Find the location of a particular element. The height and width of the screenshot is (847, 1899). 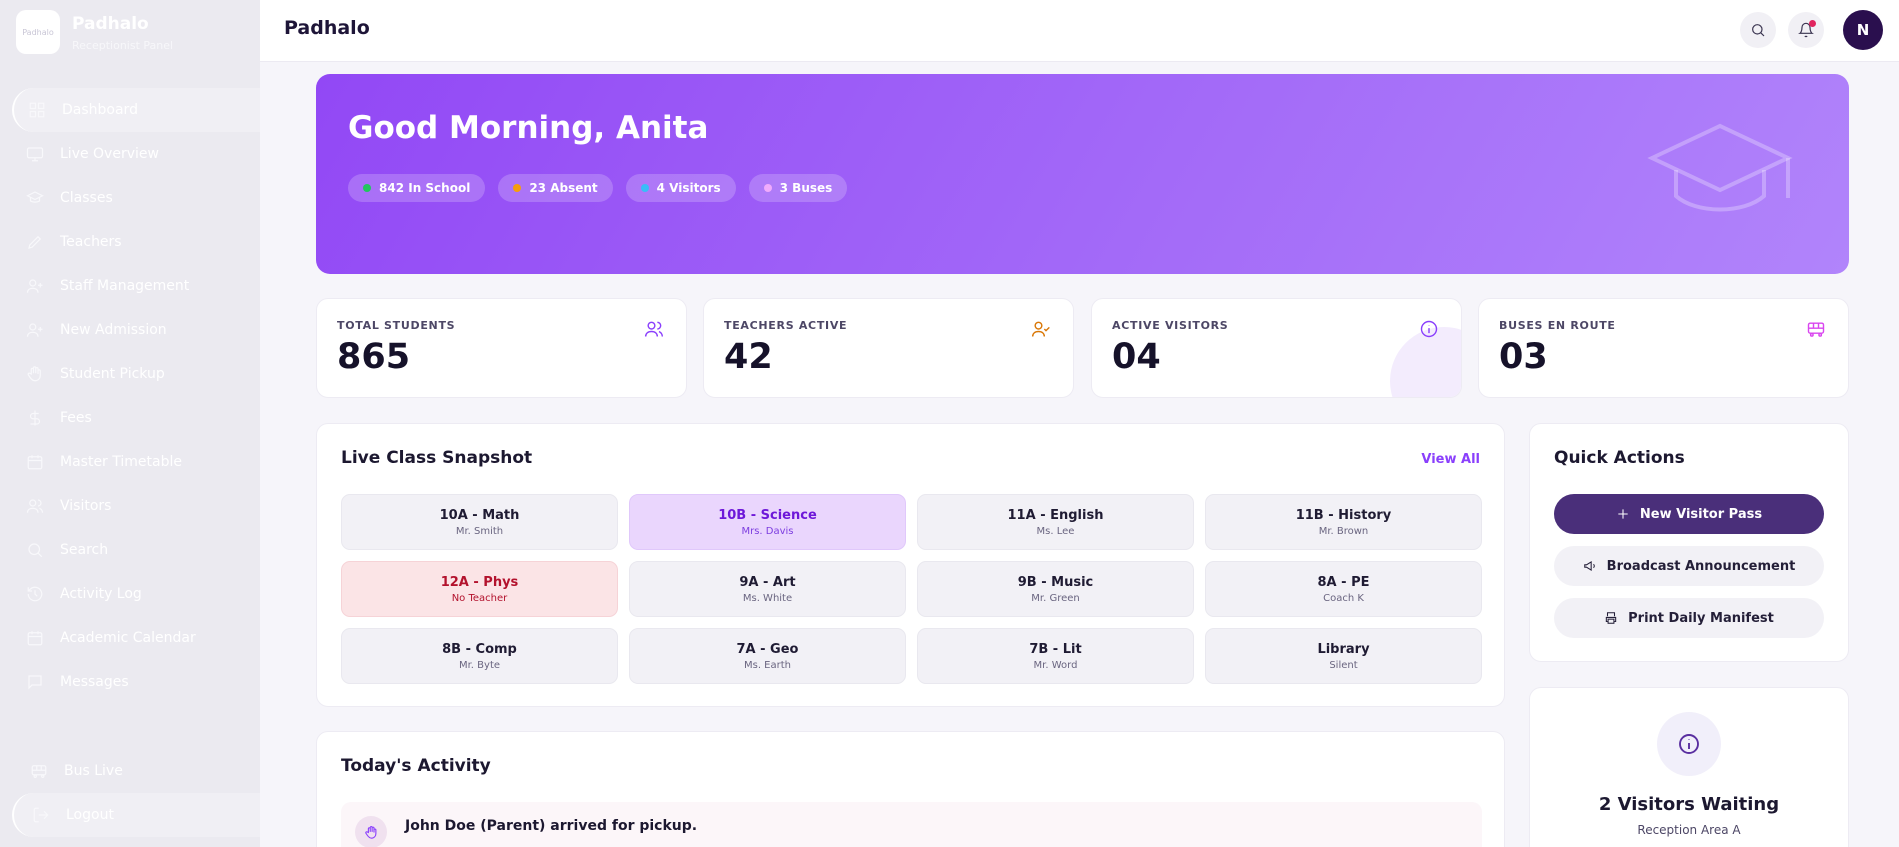

class-card: 12A - Phys No Teacher is located at coordinates (479, 589).